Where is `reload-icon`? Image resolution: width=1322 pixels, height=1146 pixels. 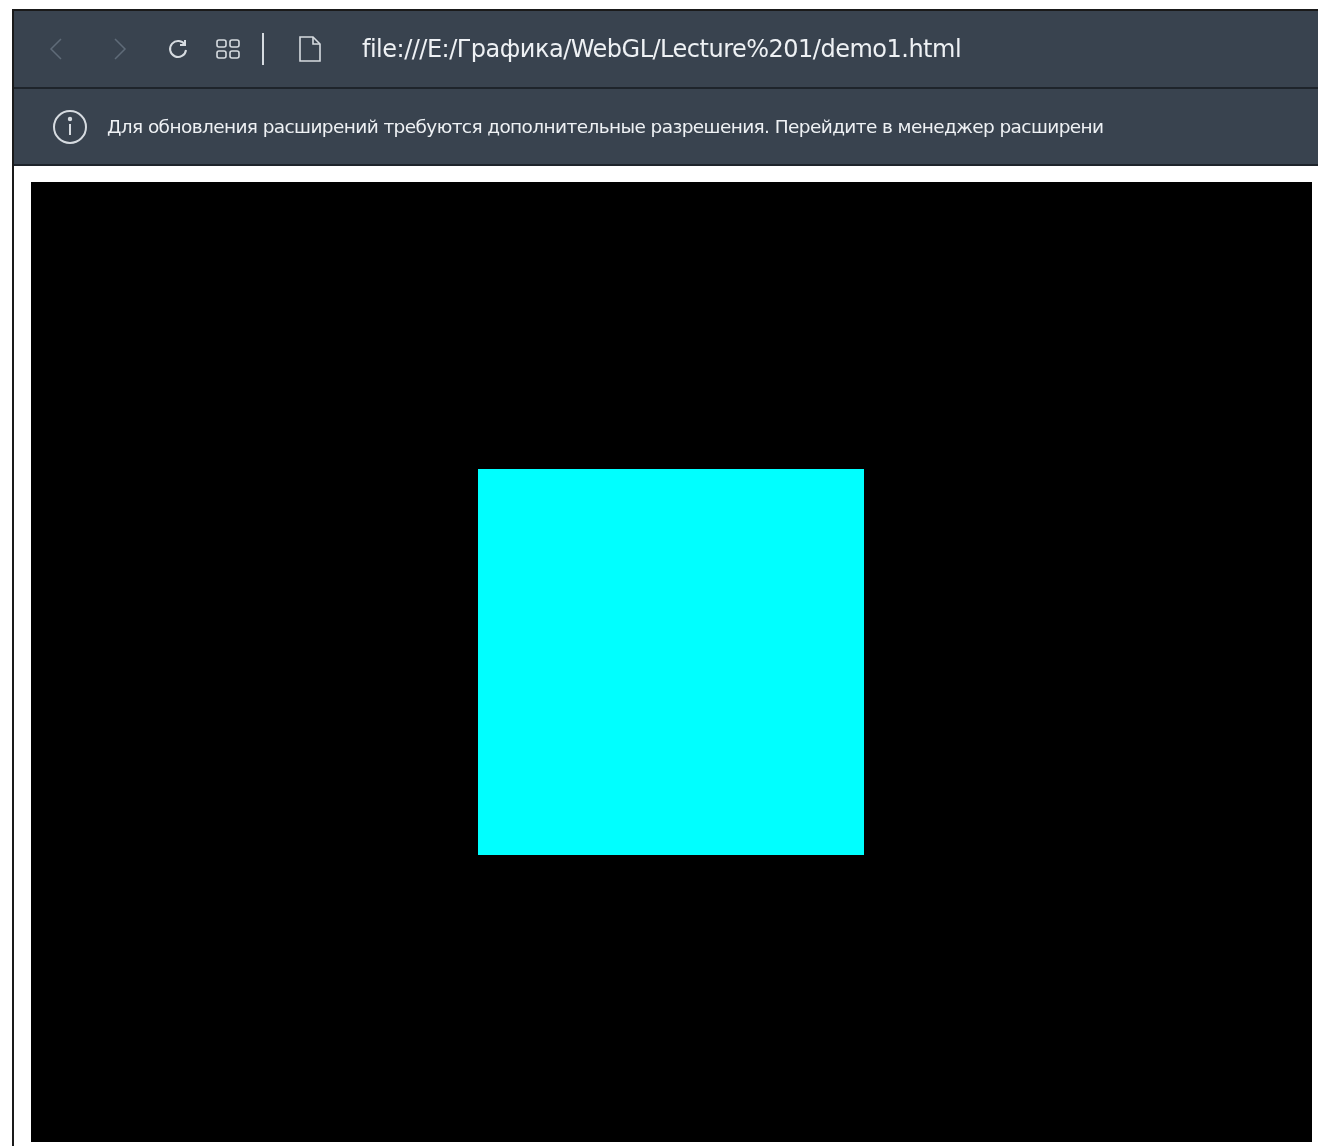 reload-icon is located at coordinates (178, 49).